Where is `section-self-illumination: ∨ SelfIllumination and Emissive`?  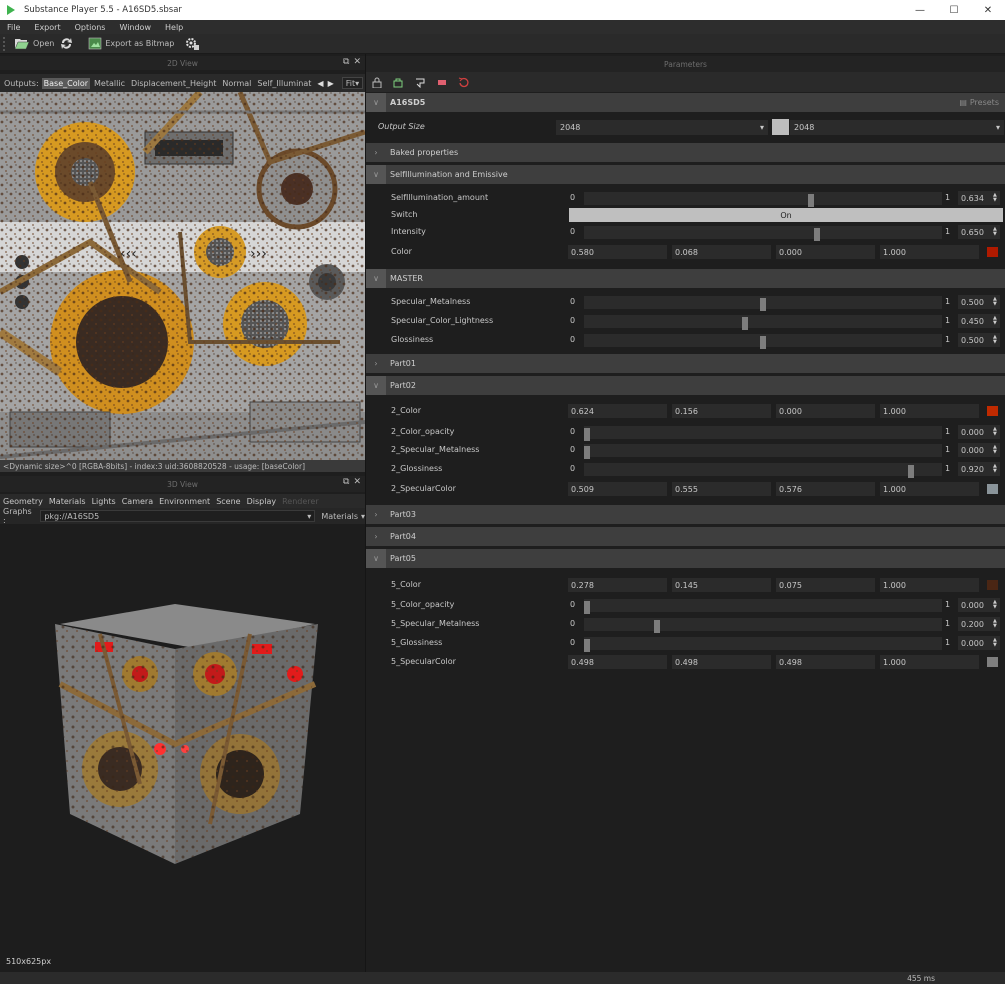
section-self-illumination: ∨ SelfIllumination and Emissive is located at coordinates (685, 174).